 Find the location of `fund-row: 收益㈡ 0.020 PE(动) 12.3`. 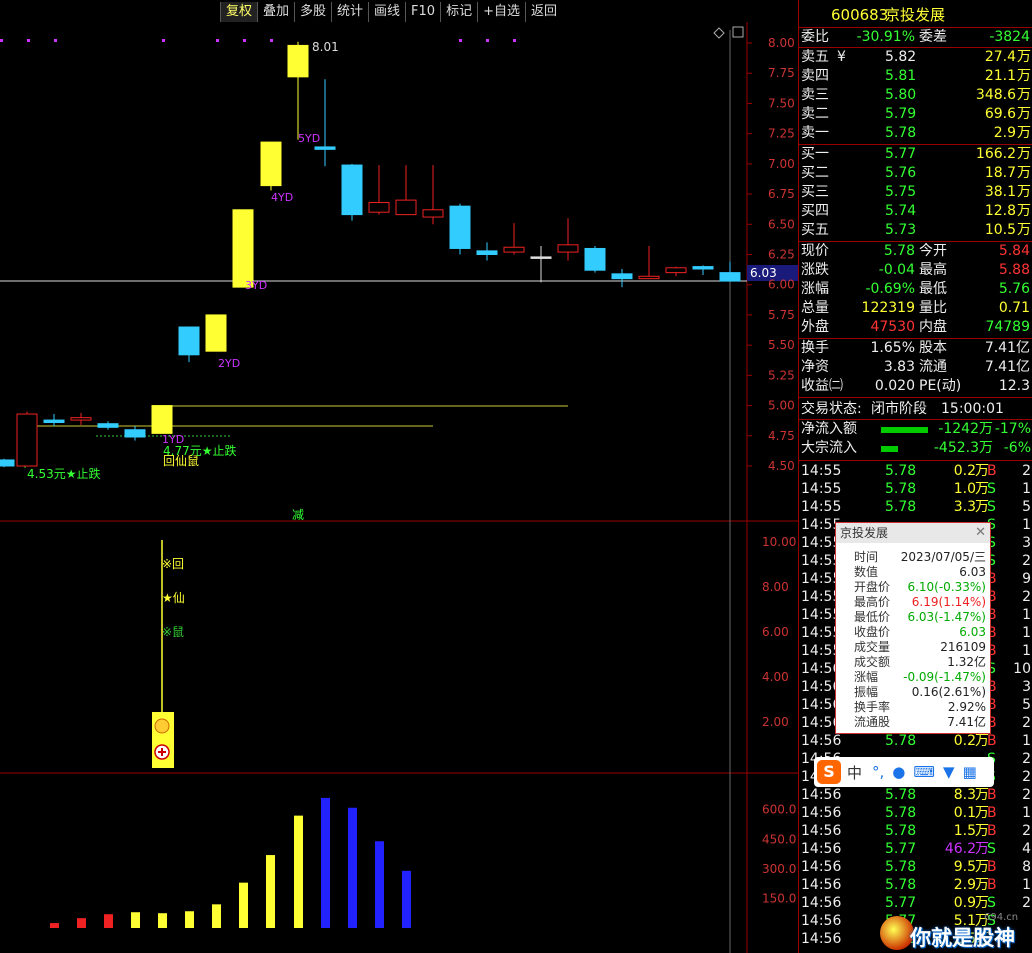

fund-row: 收益㈡ 0.020 PE(动) 12.3 is located at coordinates (915, 386).